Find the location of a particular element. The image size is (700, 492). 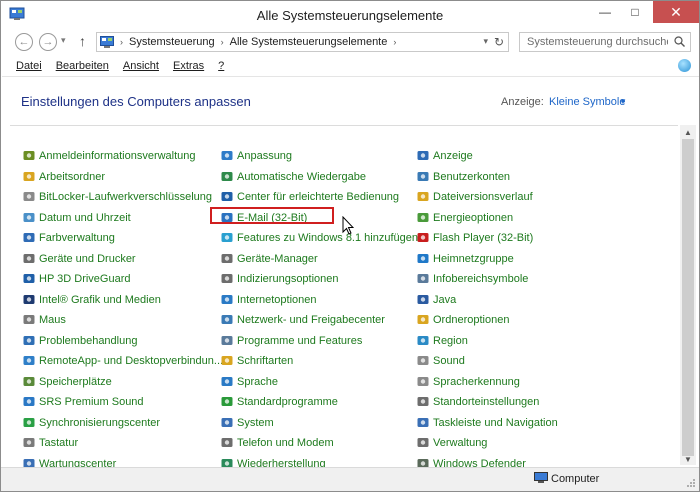

control-panel-item: Dateiversionsverlauf is located at coordinates (487, 197).